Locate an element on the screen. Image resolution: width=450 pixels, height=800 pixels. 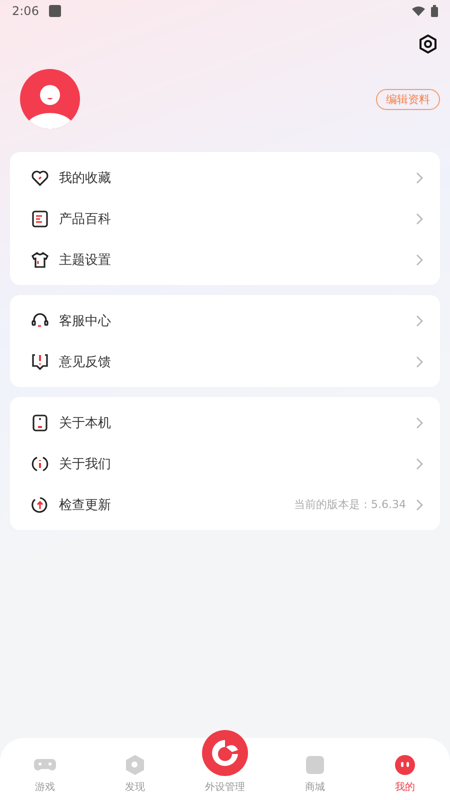
phone-icon is located at coordinates (40, 423).